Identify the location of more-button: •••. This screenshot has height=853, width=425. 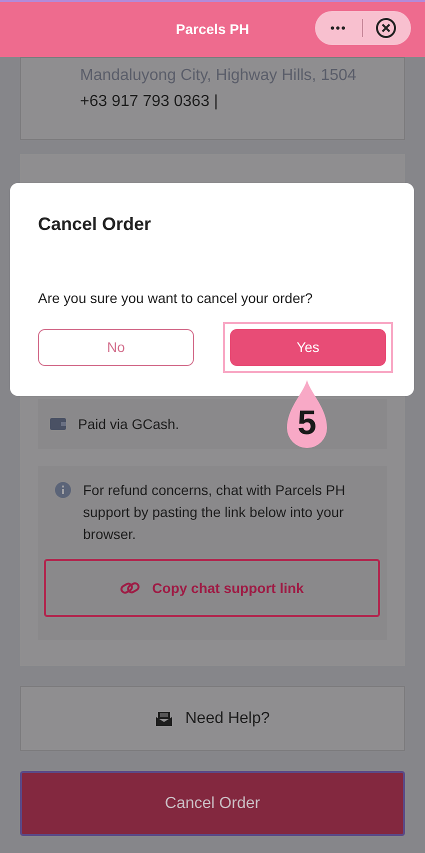
(338, 28).